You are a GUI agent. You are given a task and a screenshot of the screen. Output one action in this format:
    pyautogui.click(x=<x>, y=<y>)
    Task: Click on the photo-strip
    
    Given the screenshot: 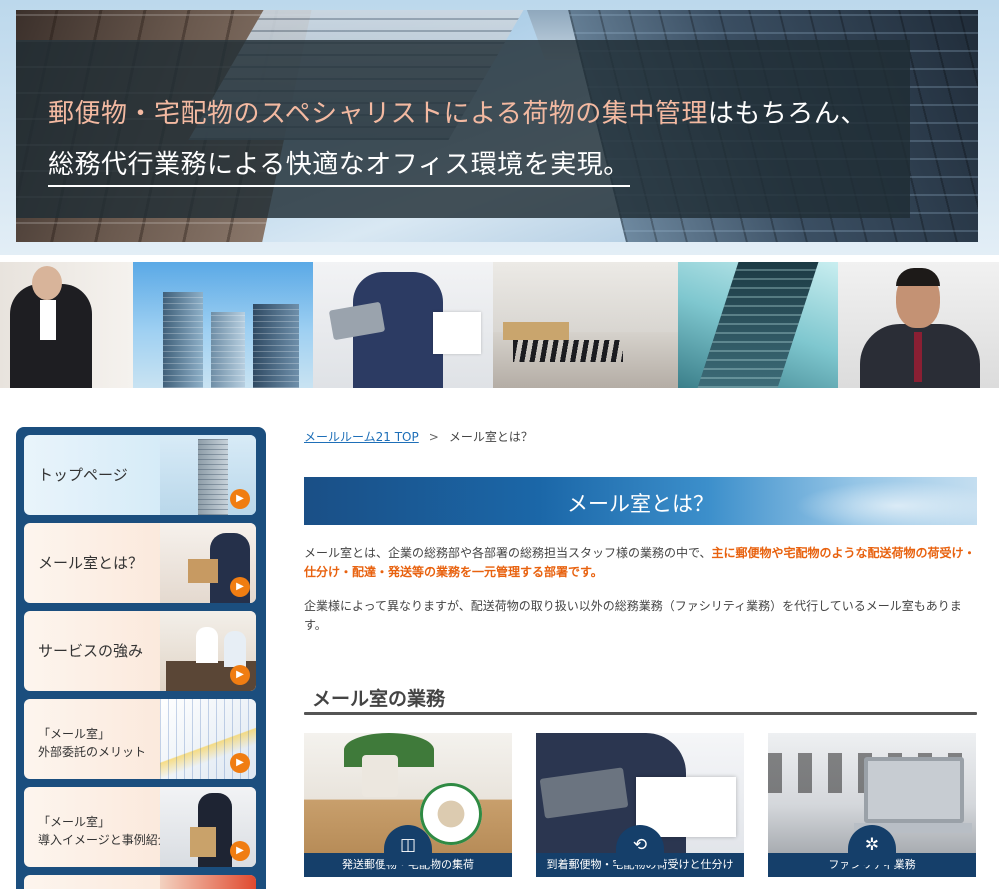 What is the action you would take?
    pyautogui.click(x=499, y=325)
    